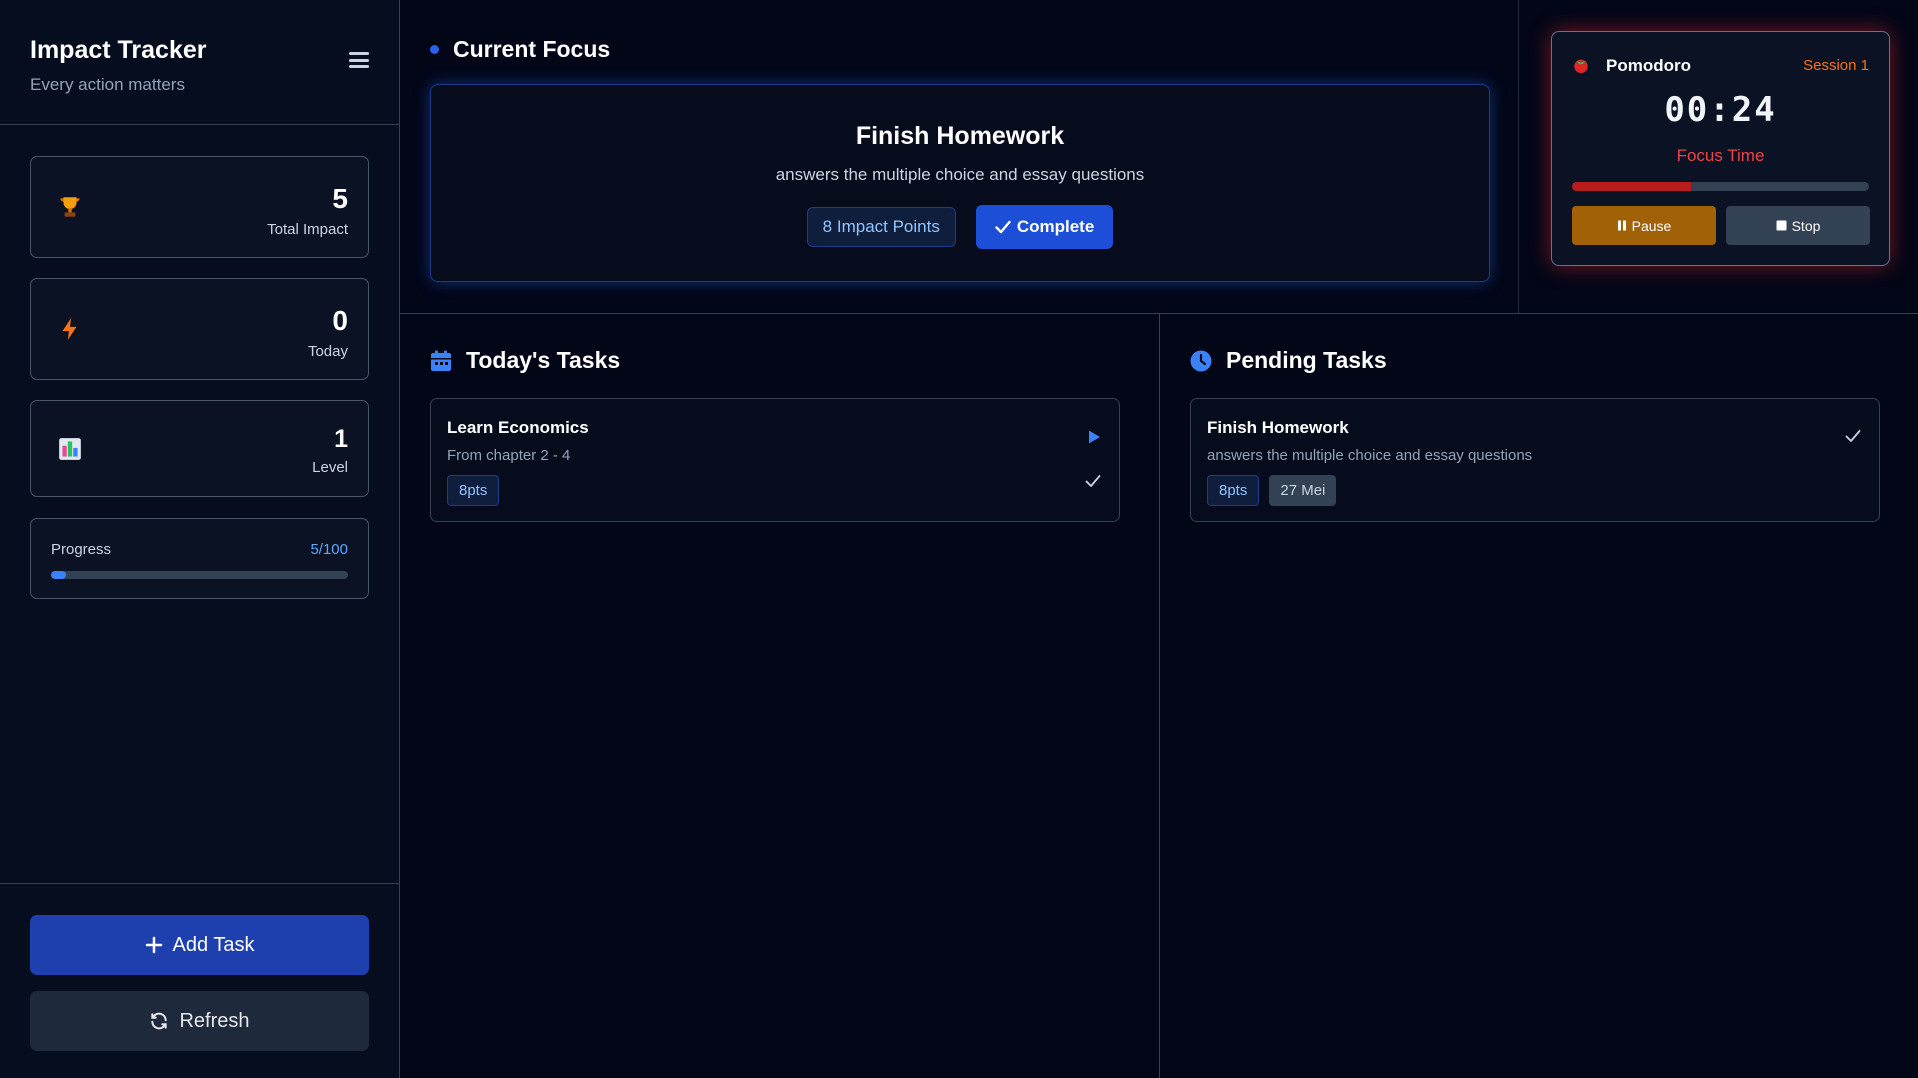  I want to click on focus-actions: 8 Impact Points Complete, so click(960, 227).